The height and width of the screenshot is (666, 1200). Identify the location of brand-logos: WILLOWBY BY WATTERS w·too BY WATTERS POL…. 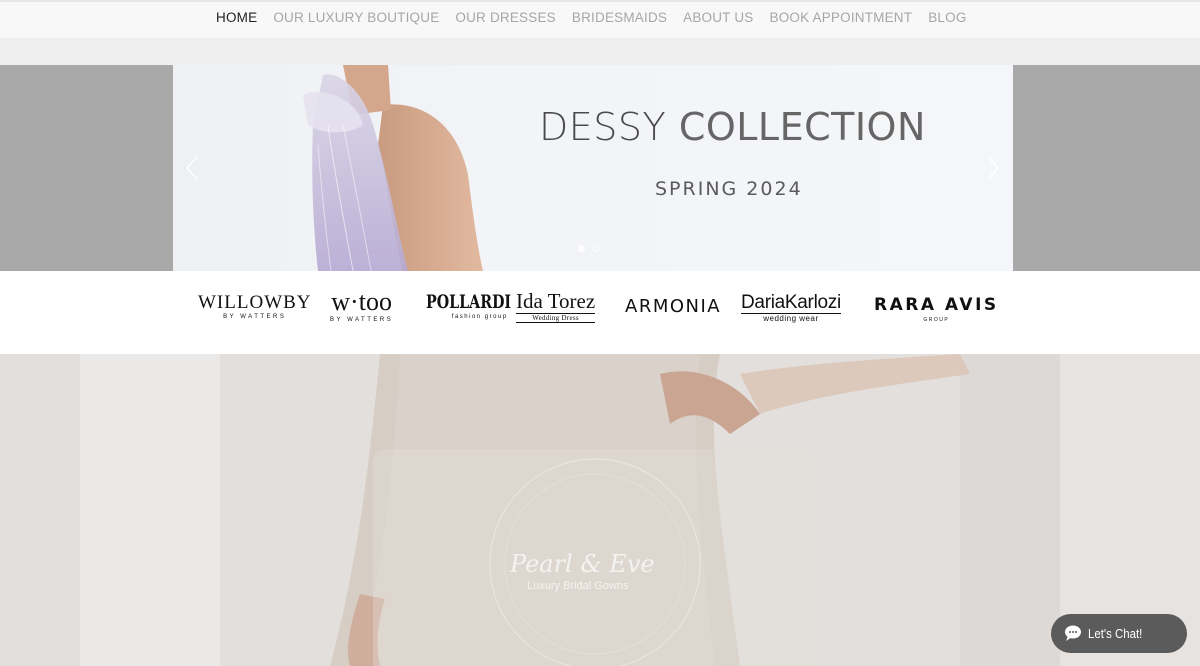
(600, 312).